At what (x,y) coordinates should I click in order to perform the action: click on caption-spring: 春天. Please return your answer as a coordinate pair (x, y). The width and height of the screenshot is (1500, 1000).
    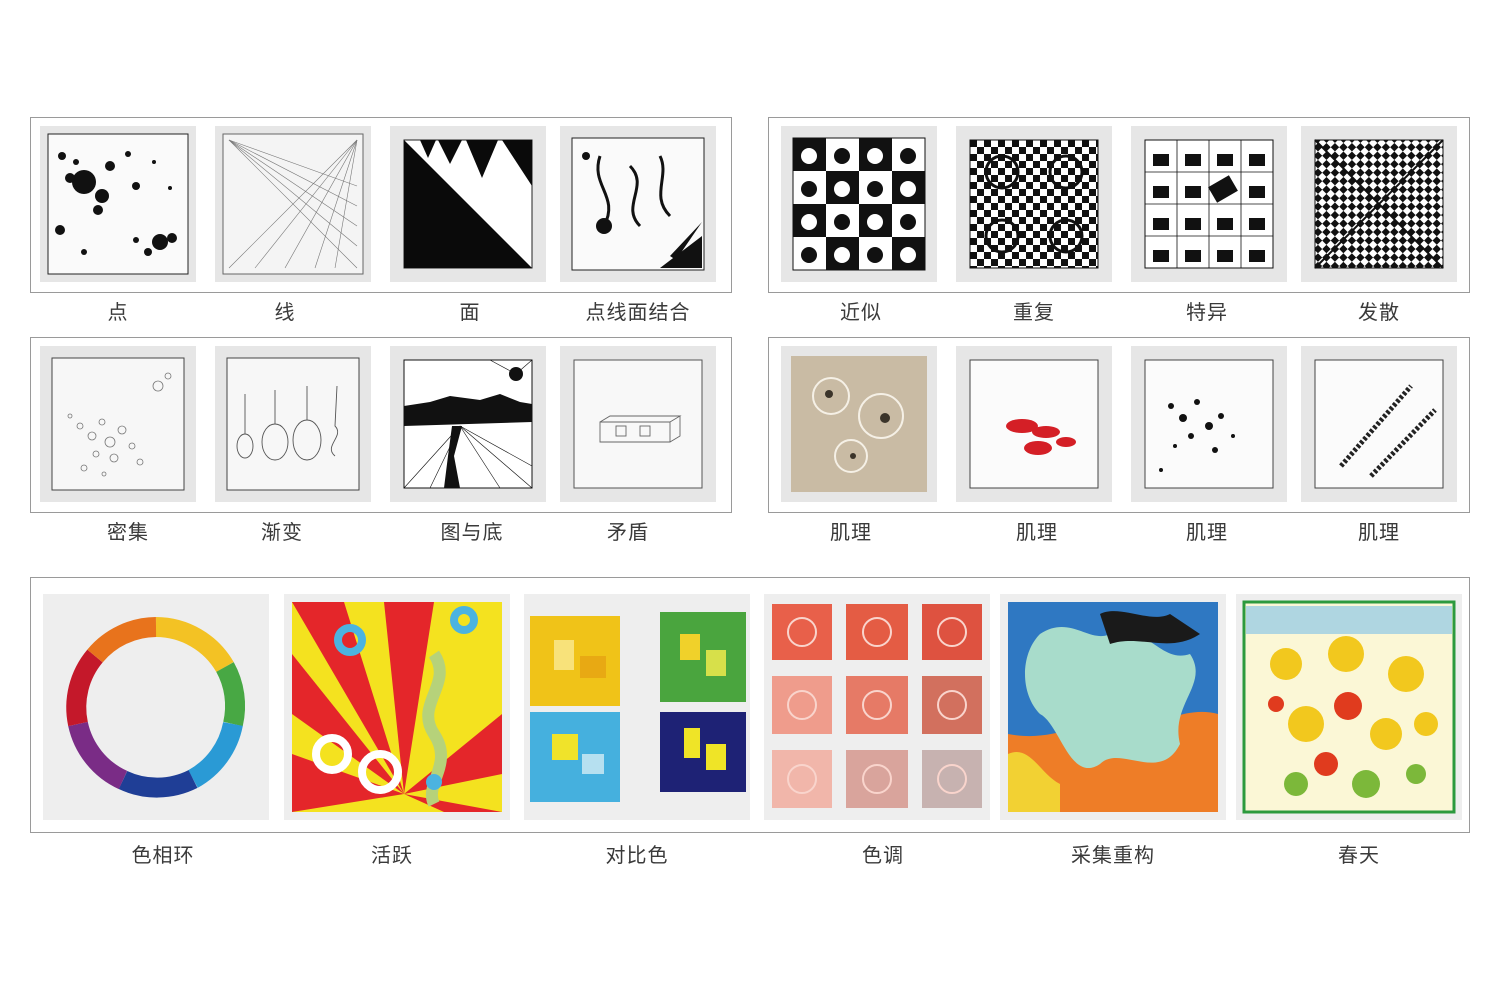
    Looking at the image, I should click on (1359, 855).